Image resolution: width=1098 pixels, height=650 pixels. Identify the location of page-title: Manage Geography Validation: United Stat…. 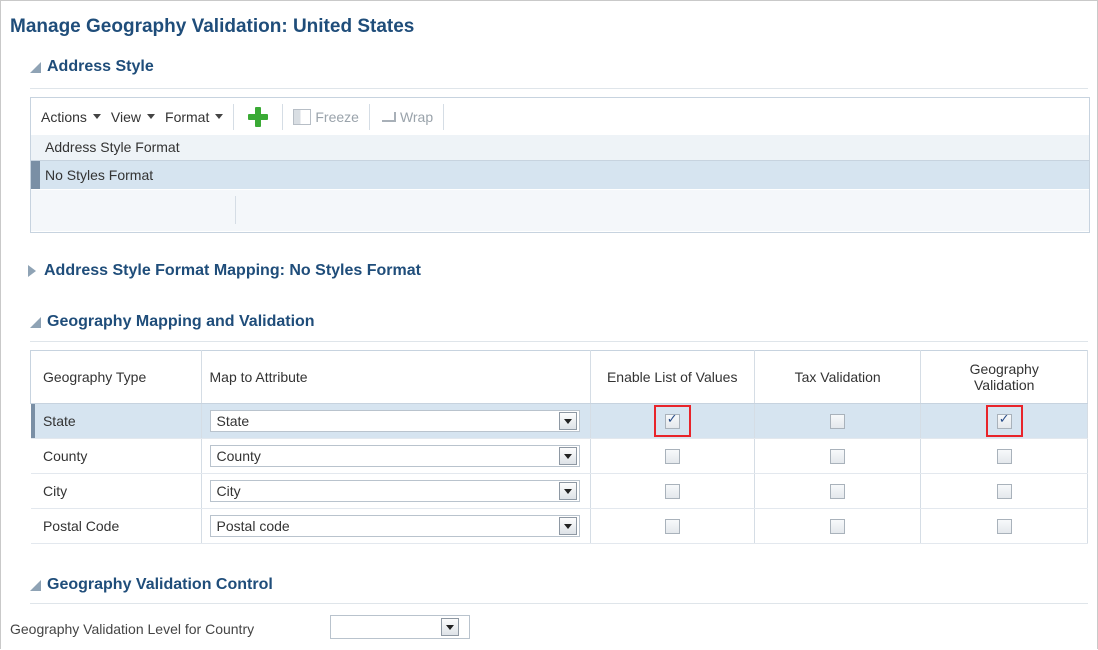
(212, 26).